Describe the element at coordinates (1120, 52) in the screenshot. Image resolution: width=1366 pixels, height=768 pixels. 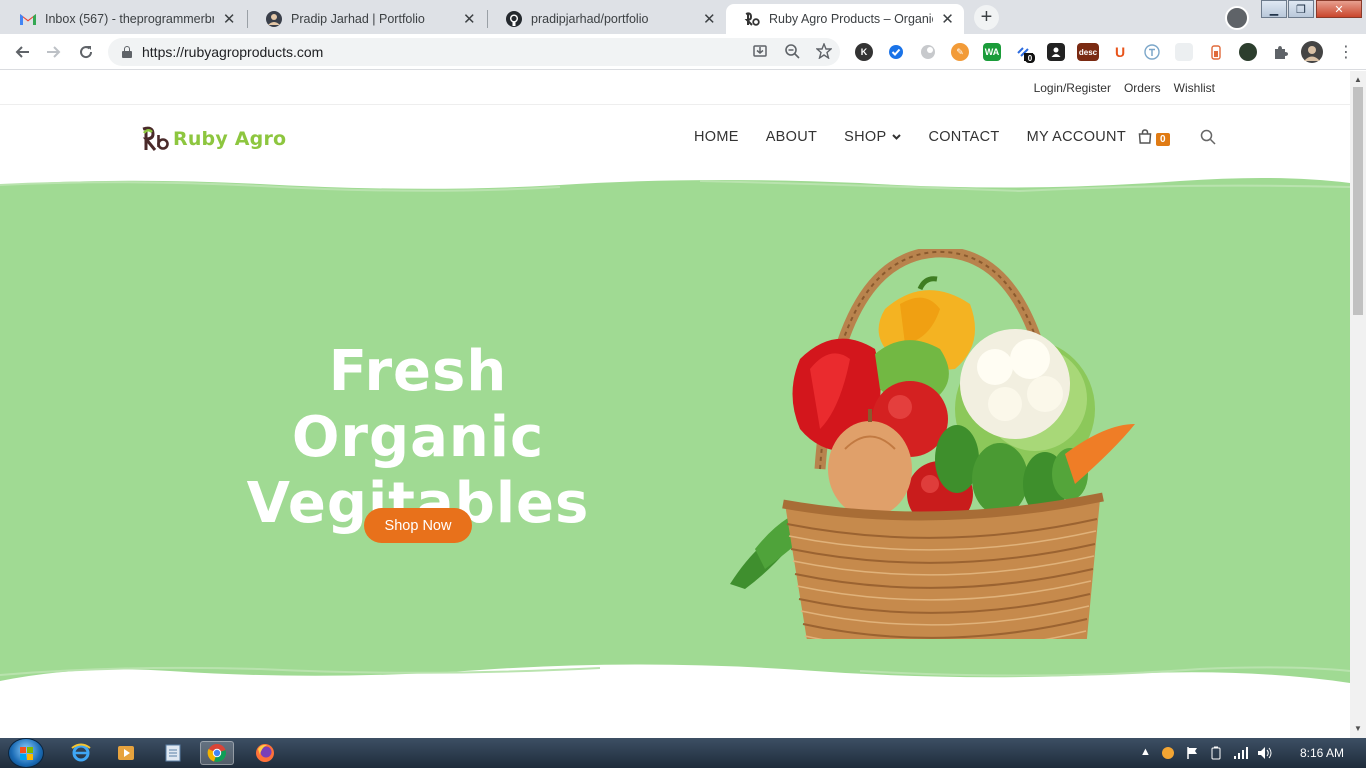
I see `extension-u-icon: U` at that location.